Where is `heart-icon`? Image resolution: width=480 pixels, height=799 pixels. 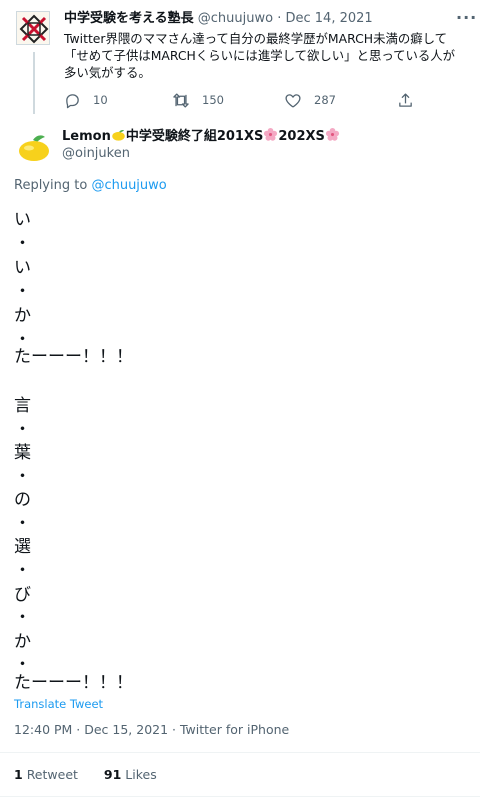 heart-icon is located at coordinates (293, 100).